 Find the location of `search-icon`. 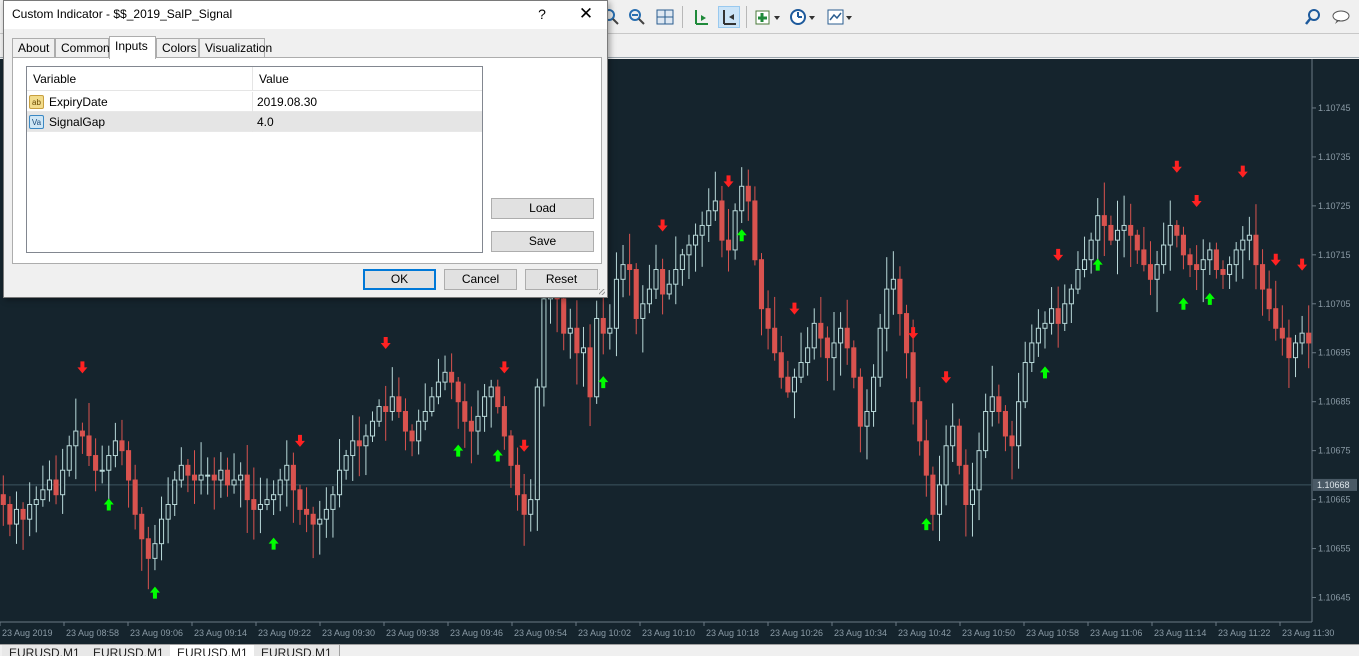

search-icon is located at coordinates (1313, 17).